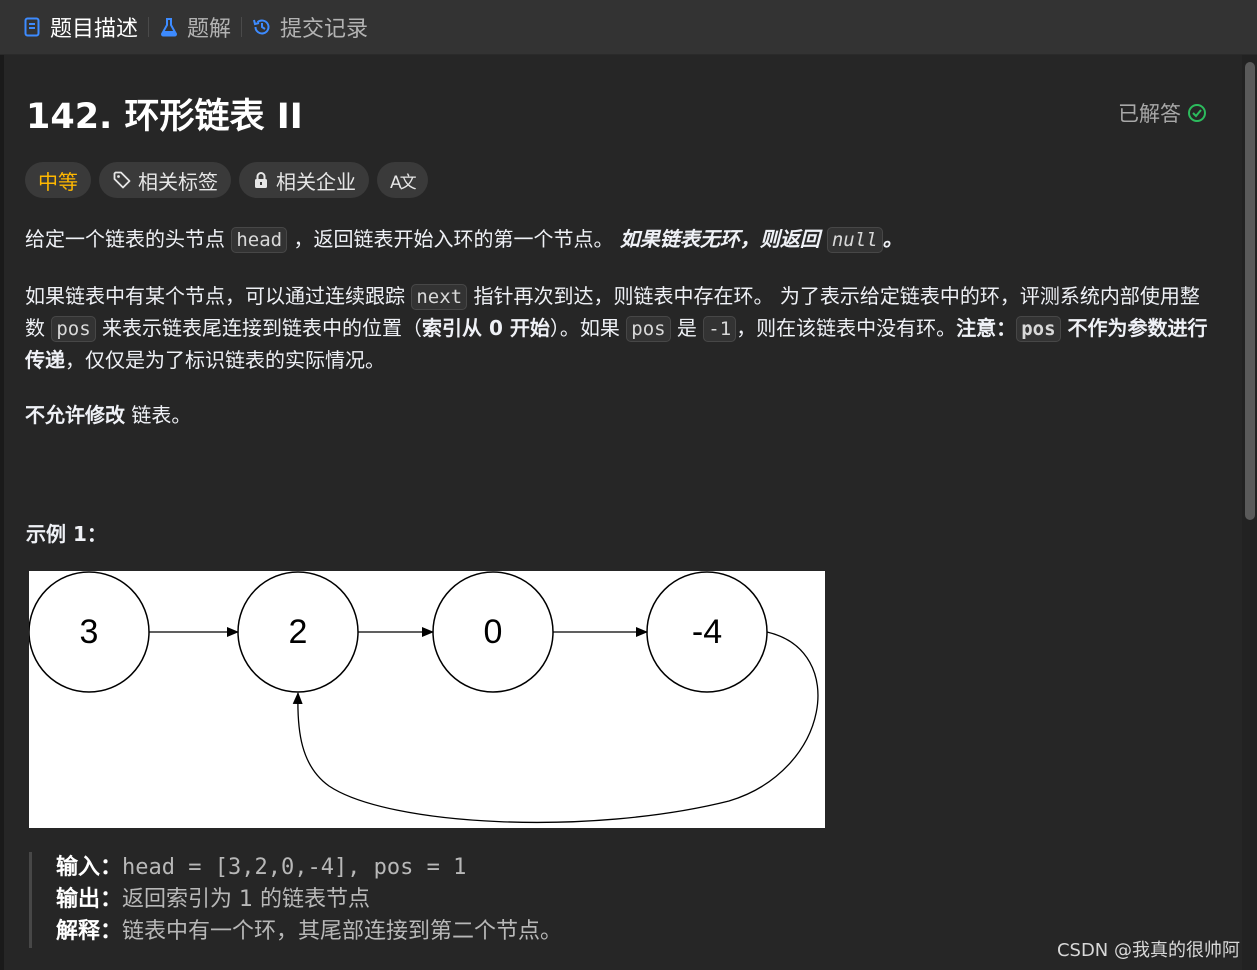 Image resolution: width=1257 pixels, height=970 pixels. I want to click on node-value: -4, so click(707, 632).